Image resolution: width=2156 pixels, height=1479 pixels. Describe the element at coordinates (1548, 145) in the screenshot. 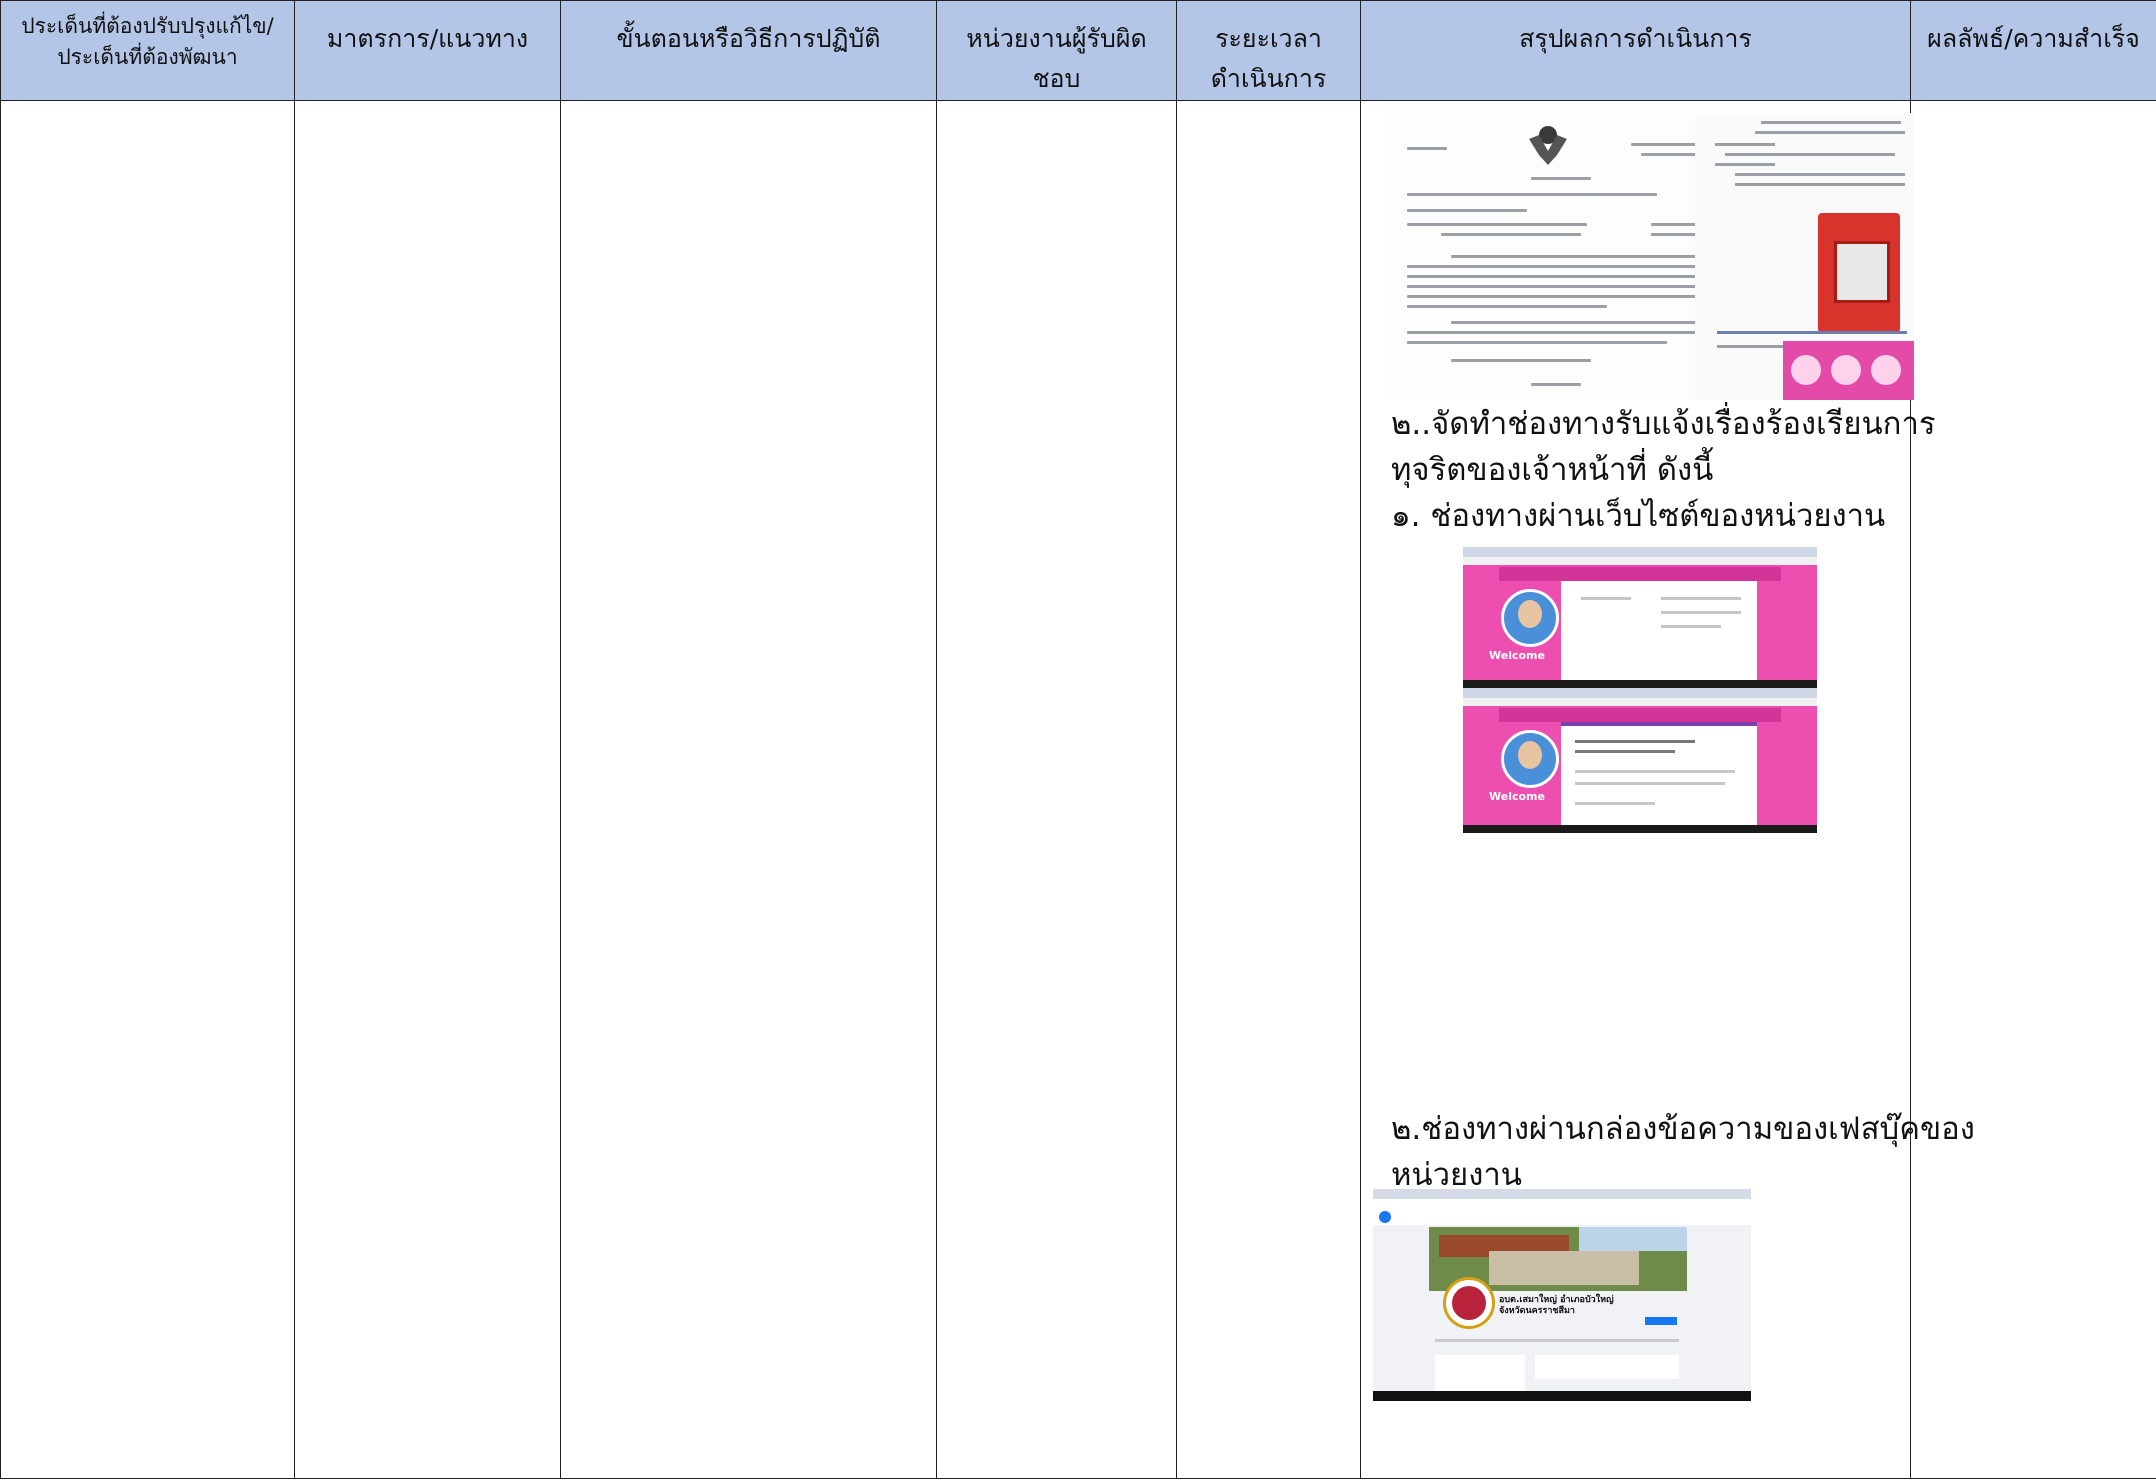

I see `garuda-seal-icon` at that location.